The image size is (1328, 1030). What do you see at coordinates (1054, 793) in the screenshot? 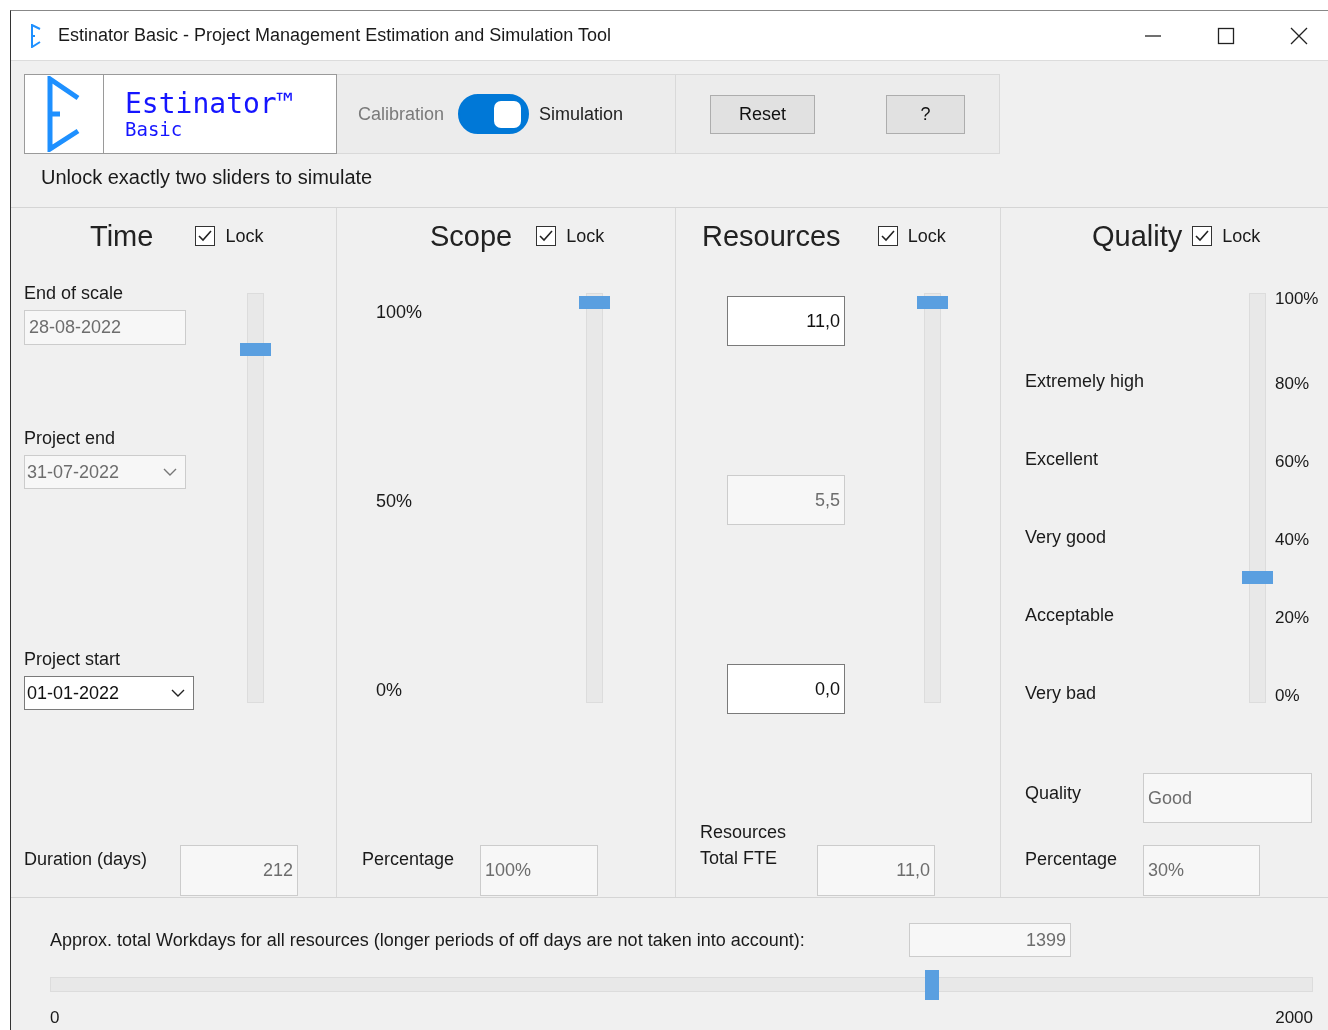
I see `field-label: Quality` at bounding box center [1054, 793].